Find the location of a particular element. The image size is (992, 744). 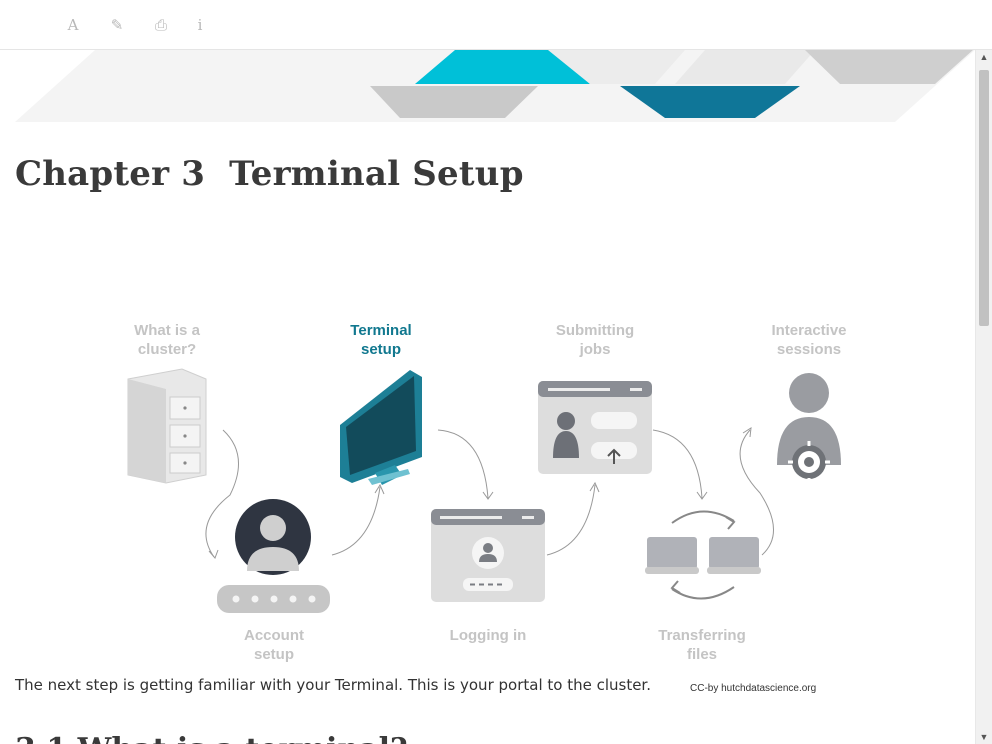

transfer-laptops-icon is located at coordinates (703, 555).